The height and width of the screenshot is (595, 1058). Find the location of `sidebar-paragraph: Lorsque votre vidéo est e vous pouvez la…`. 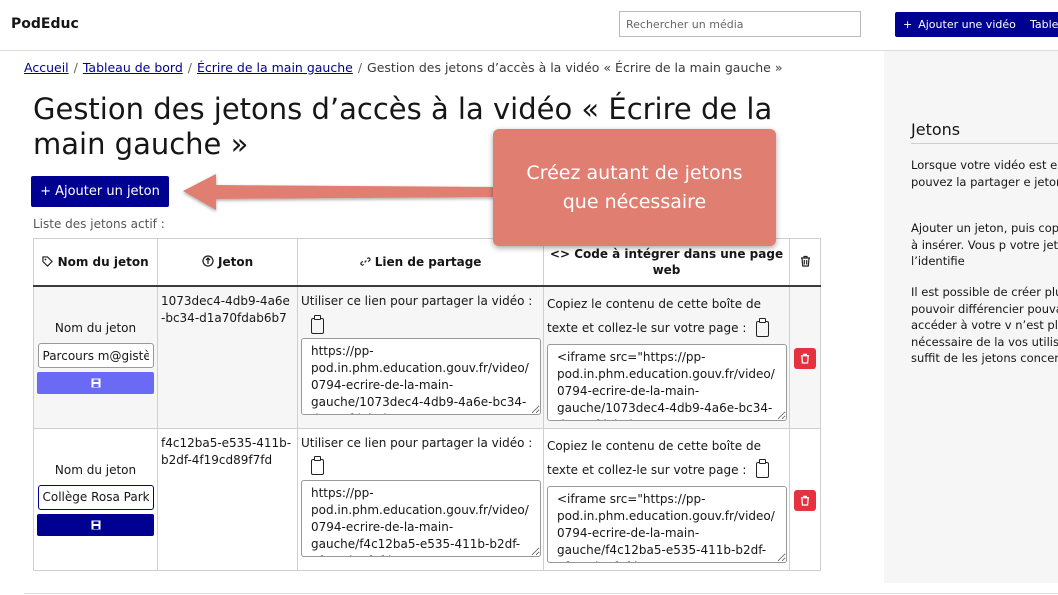

sidebar-paragraph: Lorsque votre vidéo est e vous pouvez la… is located at coordinates (984, 173).